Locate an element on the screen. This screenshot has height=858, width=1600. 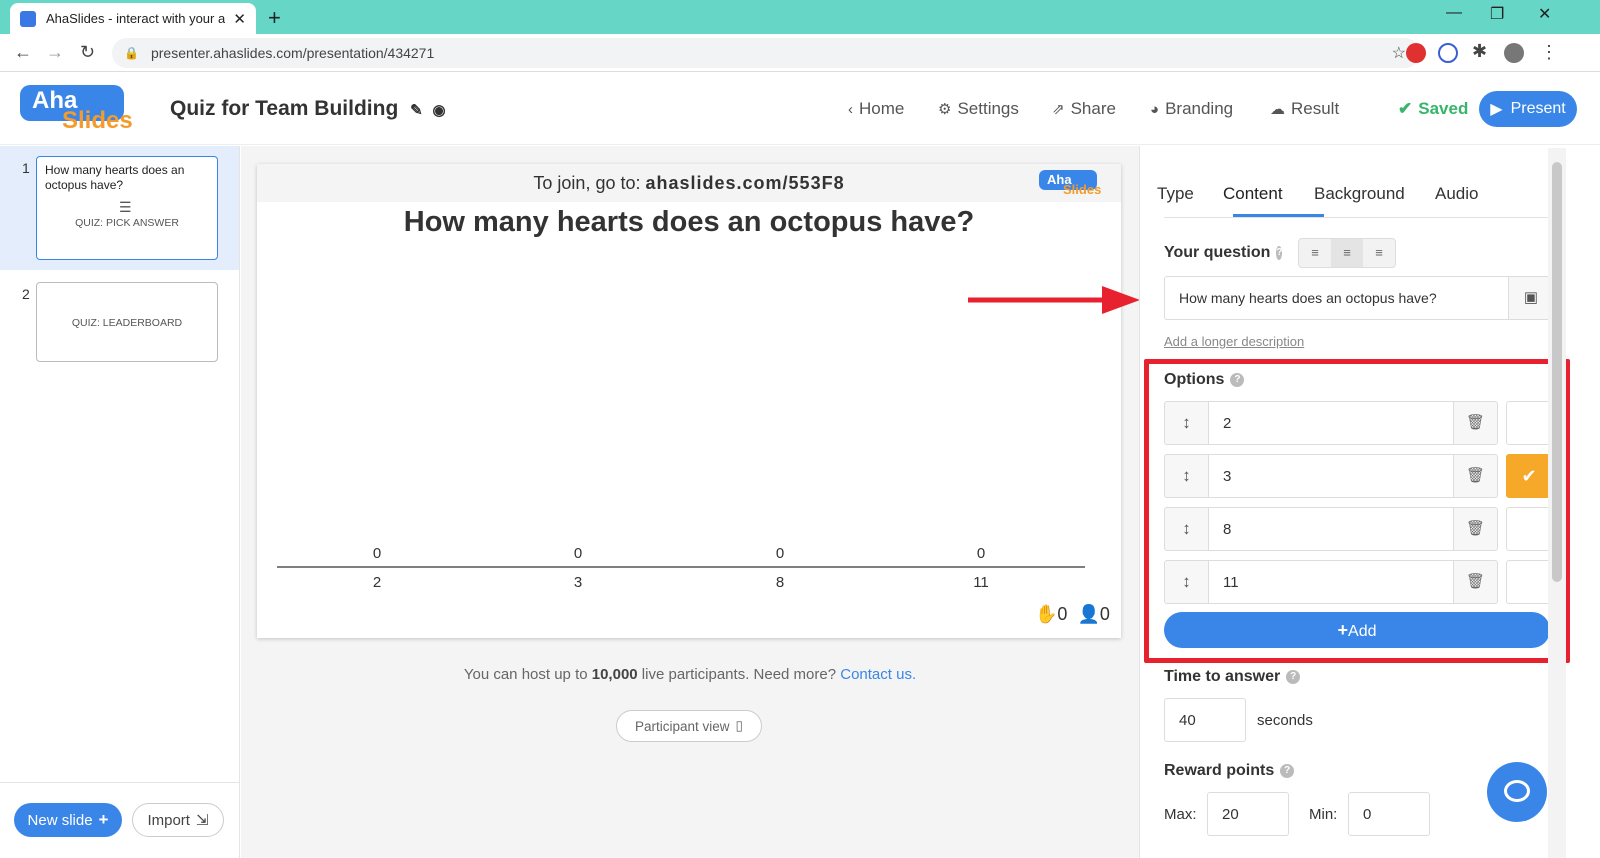
reactions-count: 0 is located at coordinates (1062, 614).